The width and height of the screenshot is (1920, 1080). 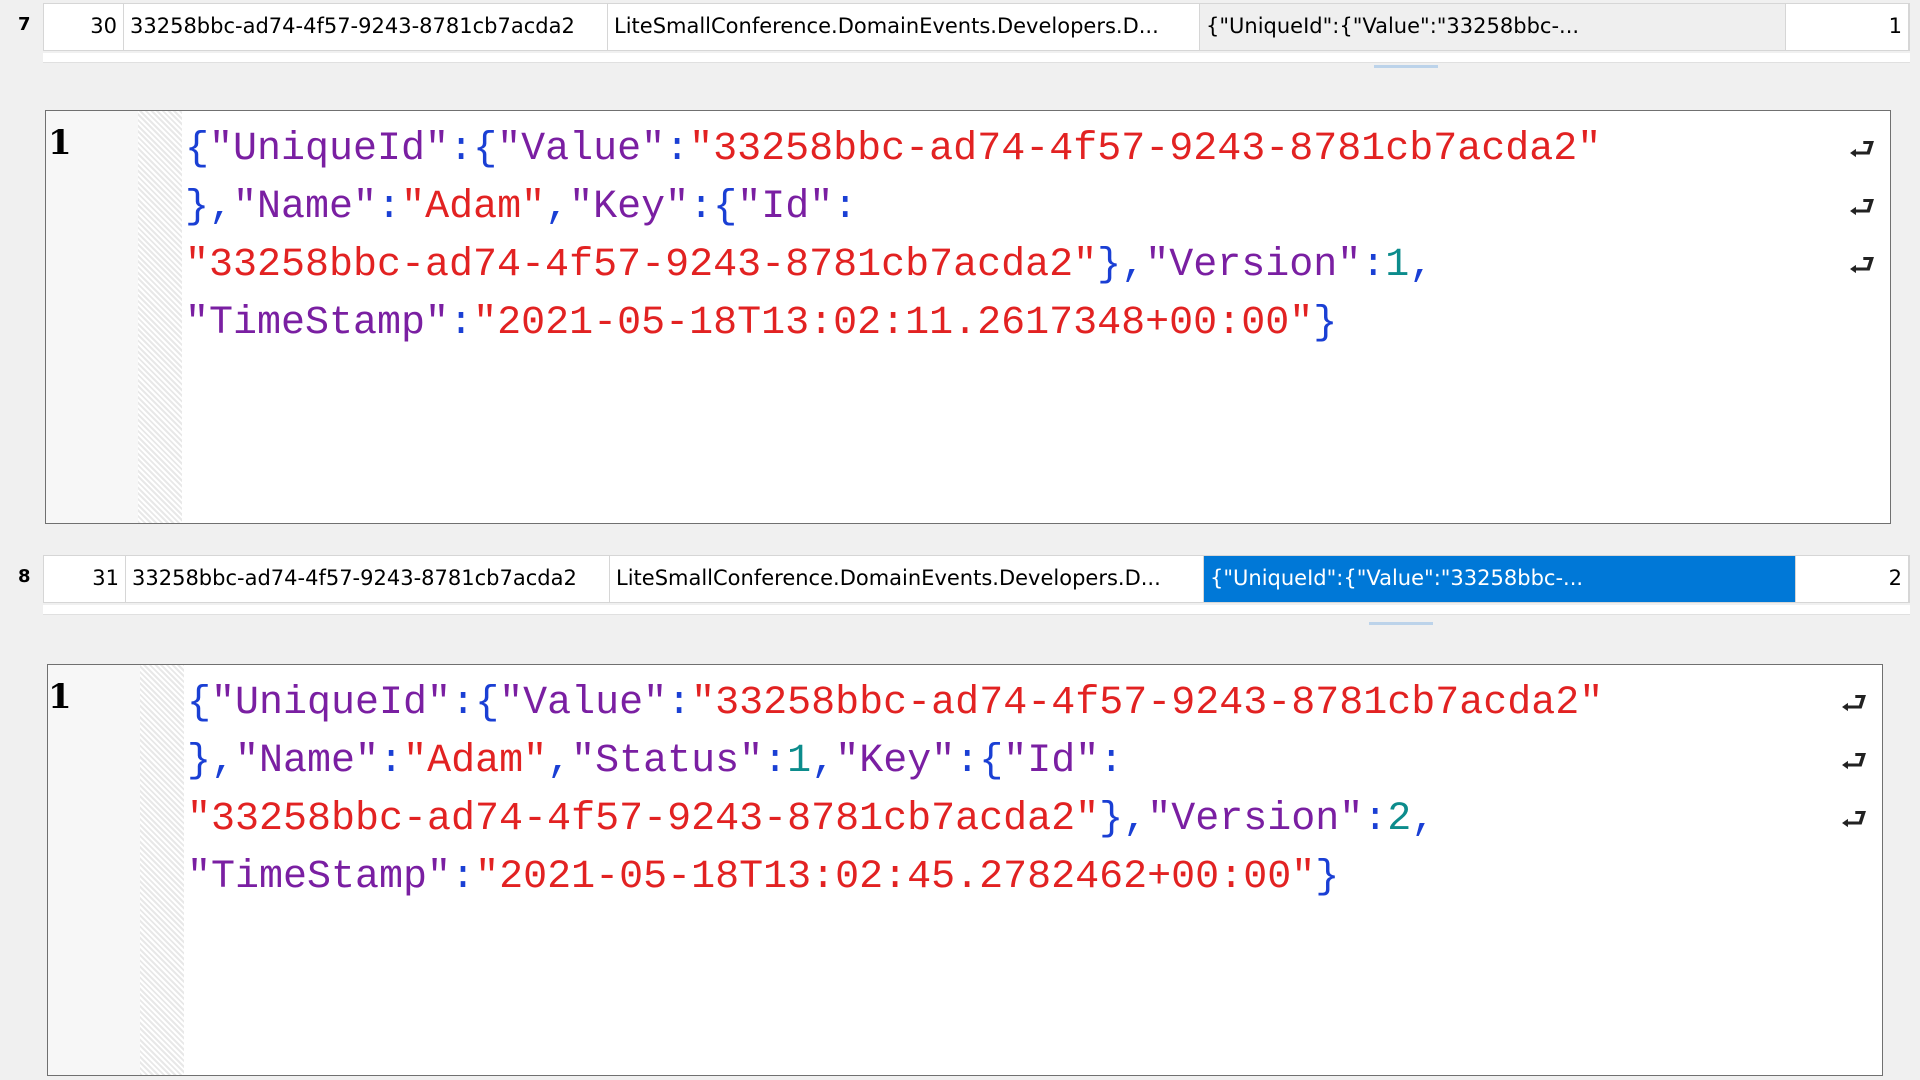 I want to click on id-cell: 30, so click(x=84, y=27).